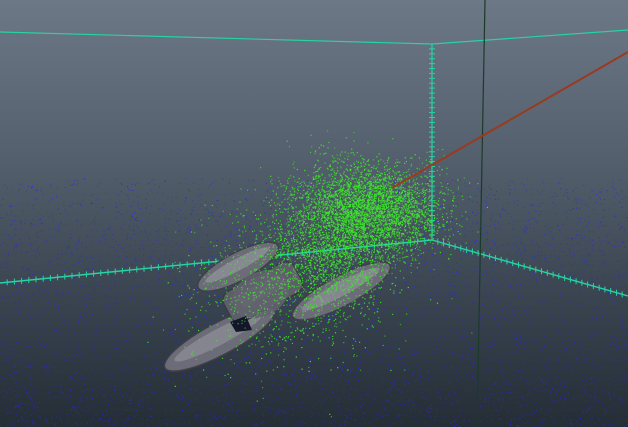  I want to click on grid-back-top-edge, so click(216, 38).